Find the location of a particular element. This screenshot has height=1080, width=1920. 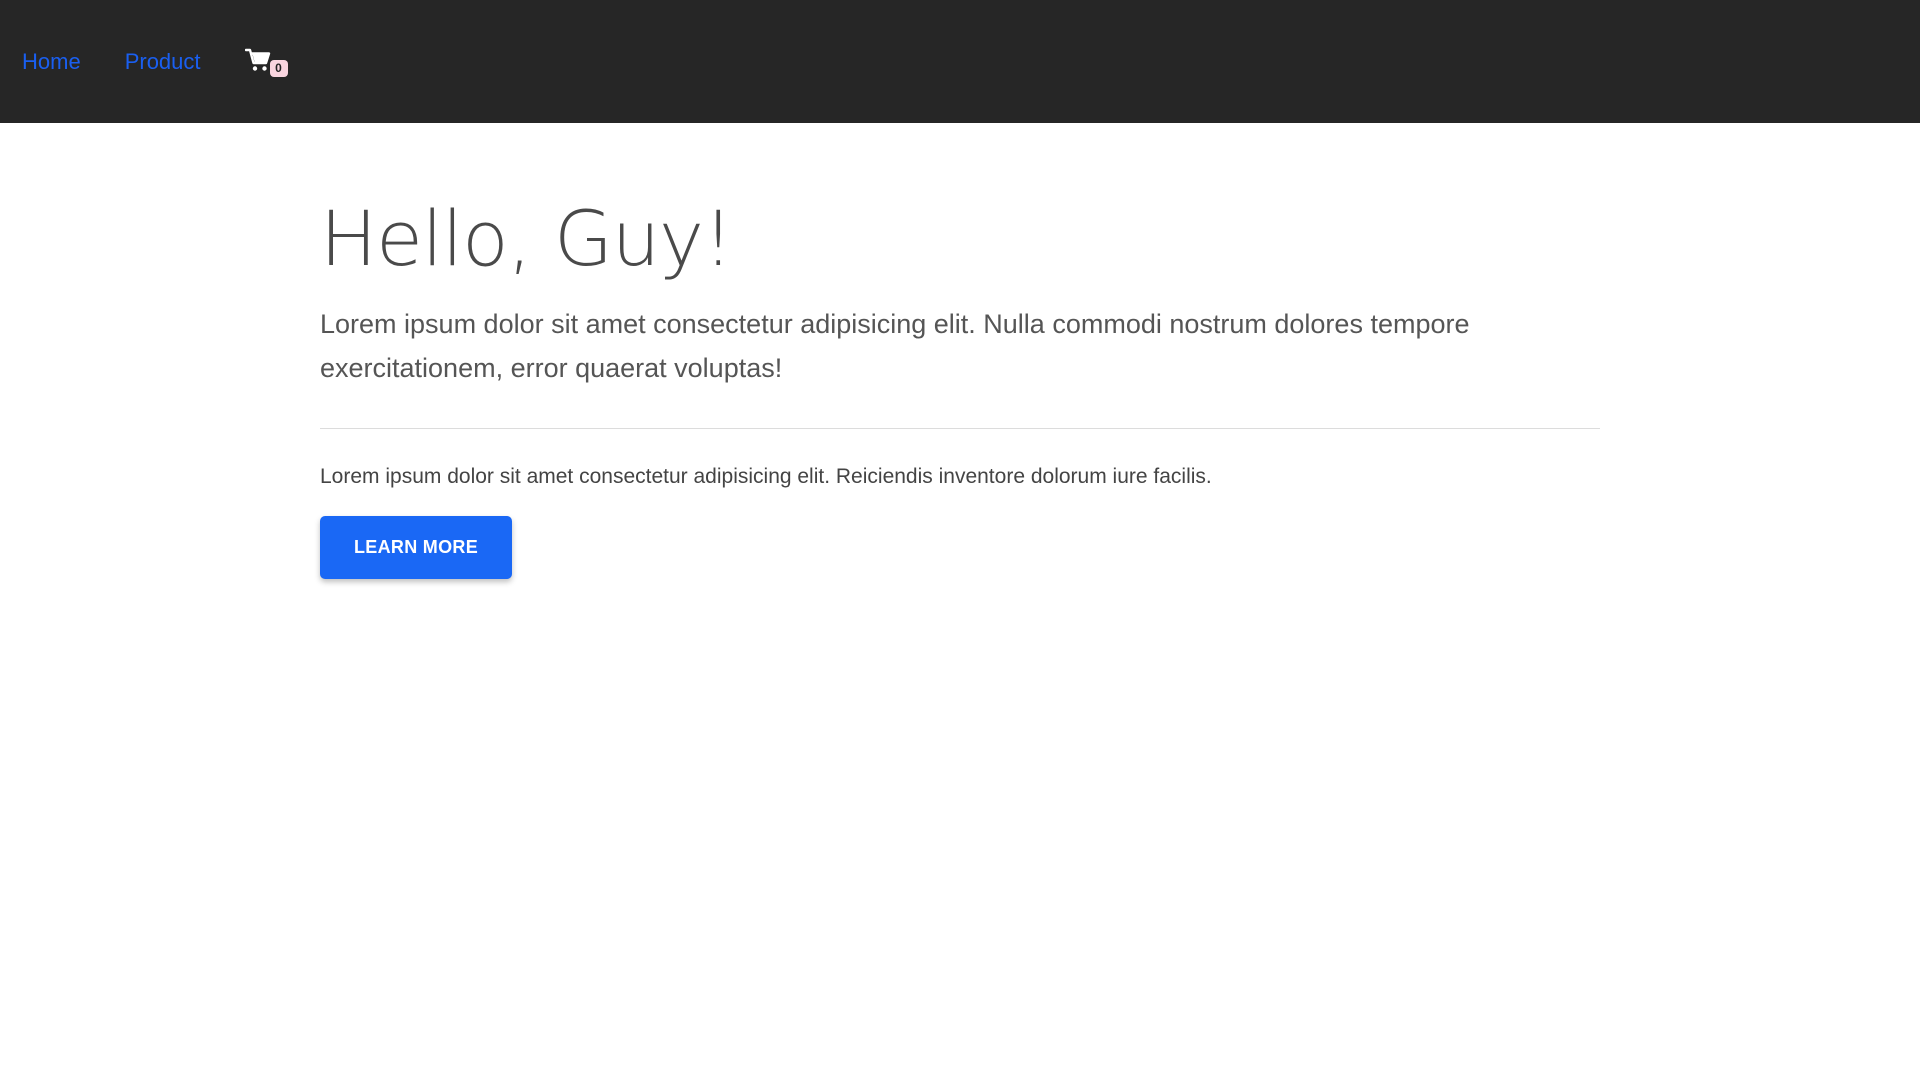

top-navbar: Home Product 0 is located at coordinates (960, 61).